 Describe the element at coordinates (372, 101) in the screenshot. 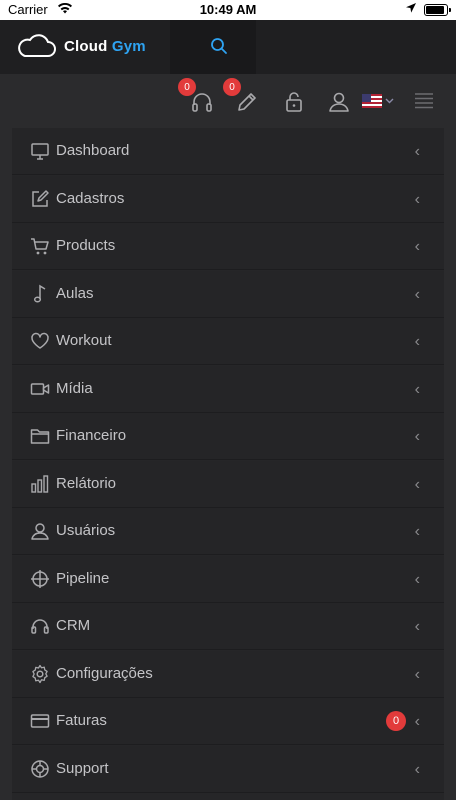

I see `us-flag-icon` at that location.